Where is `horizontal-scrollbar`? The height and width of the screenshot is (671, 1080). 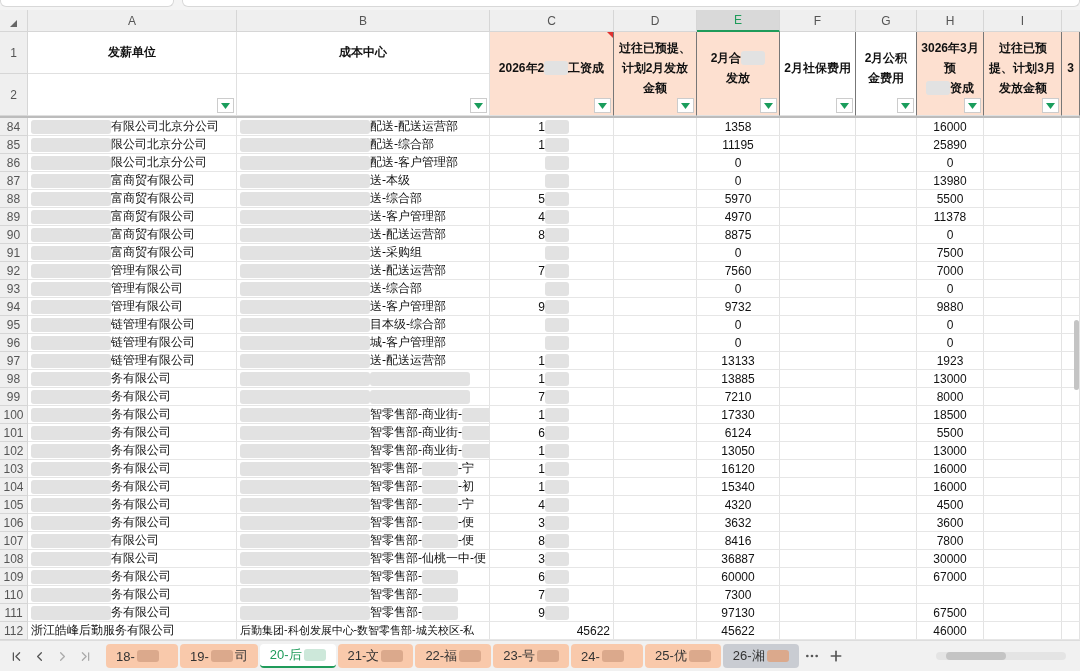 horizontal-scrollbar is located at coordinates (1001, 656).